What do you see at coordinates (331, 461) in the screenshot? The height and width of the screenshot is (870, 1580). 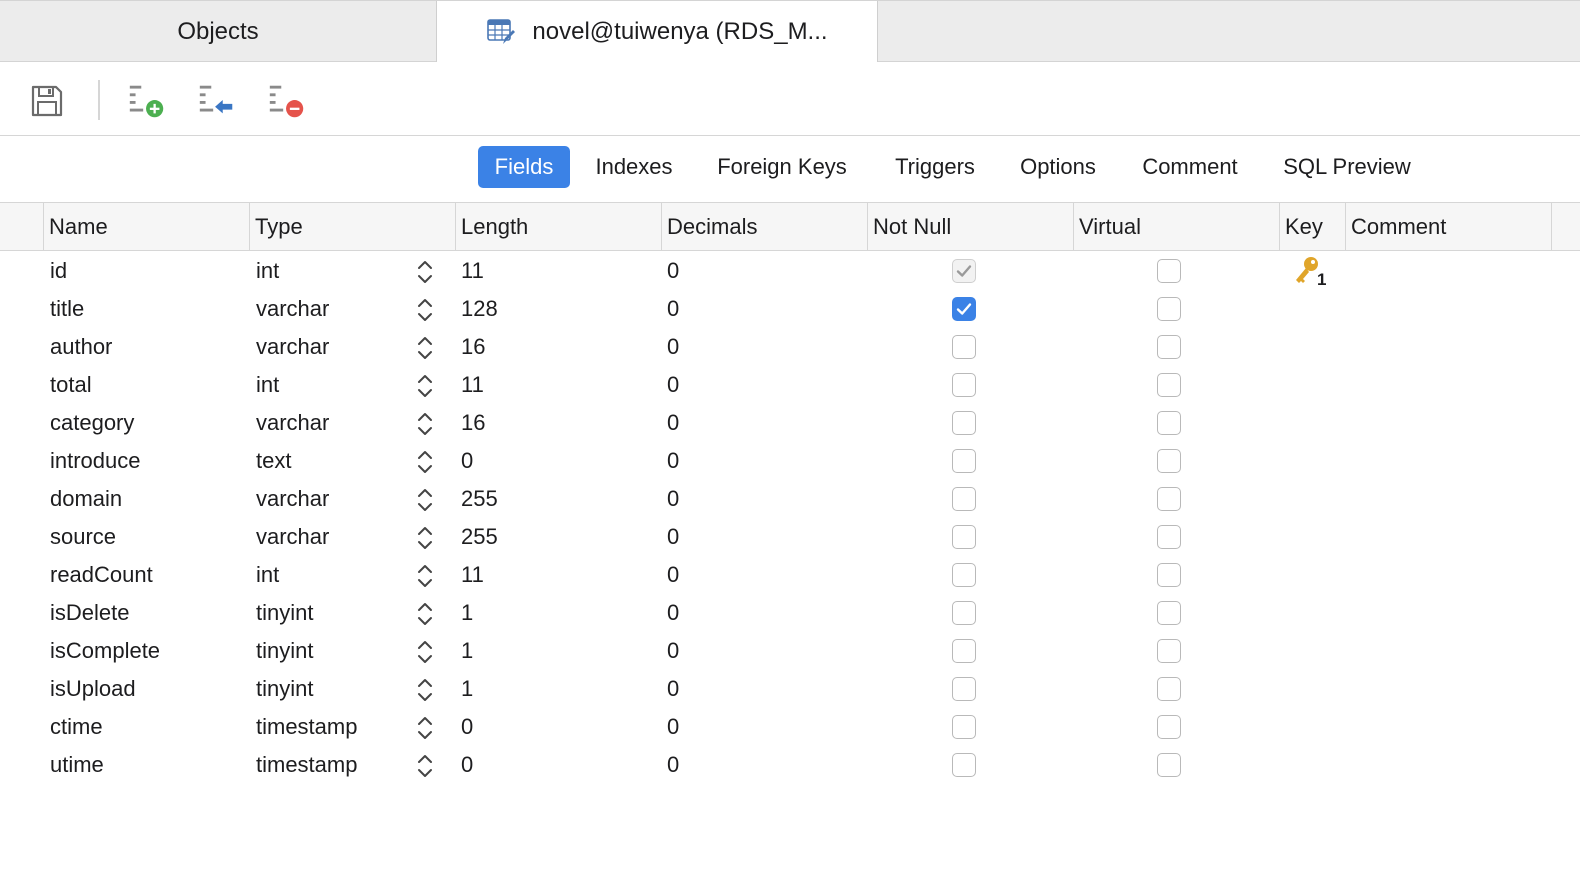 I see `field-type-cell: text` at bounding box center [331, 461].